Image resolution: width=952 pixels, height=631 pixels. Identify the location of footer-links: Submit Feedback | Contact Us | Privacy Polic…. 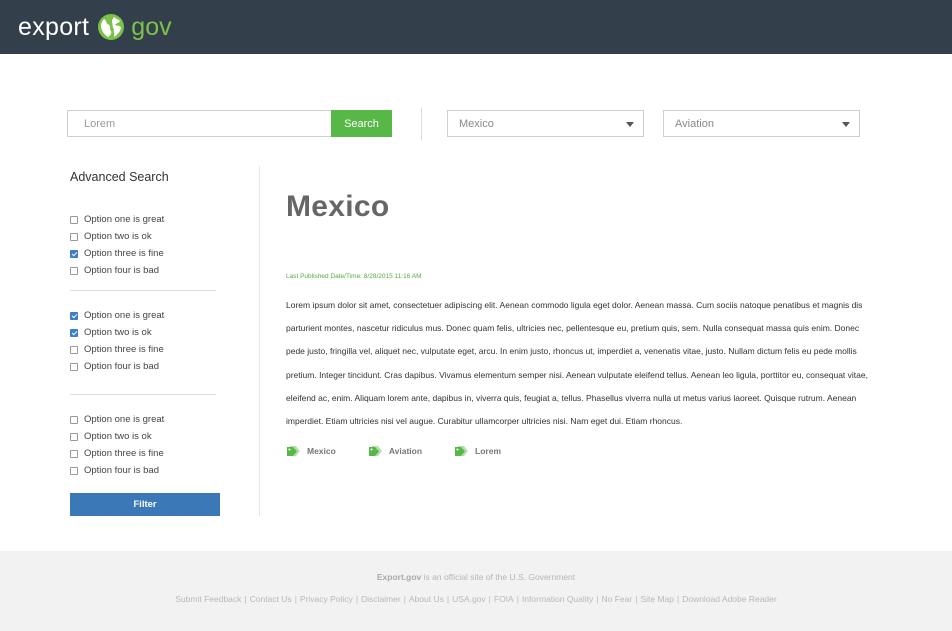
(476, 599).